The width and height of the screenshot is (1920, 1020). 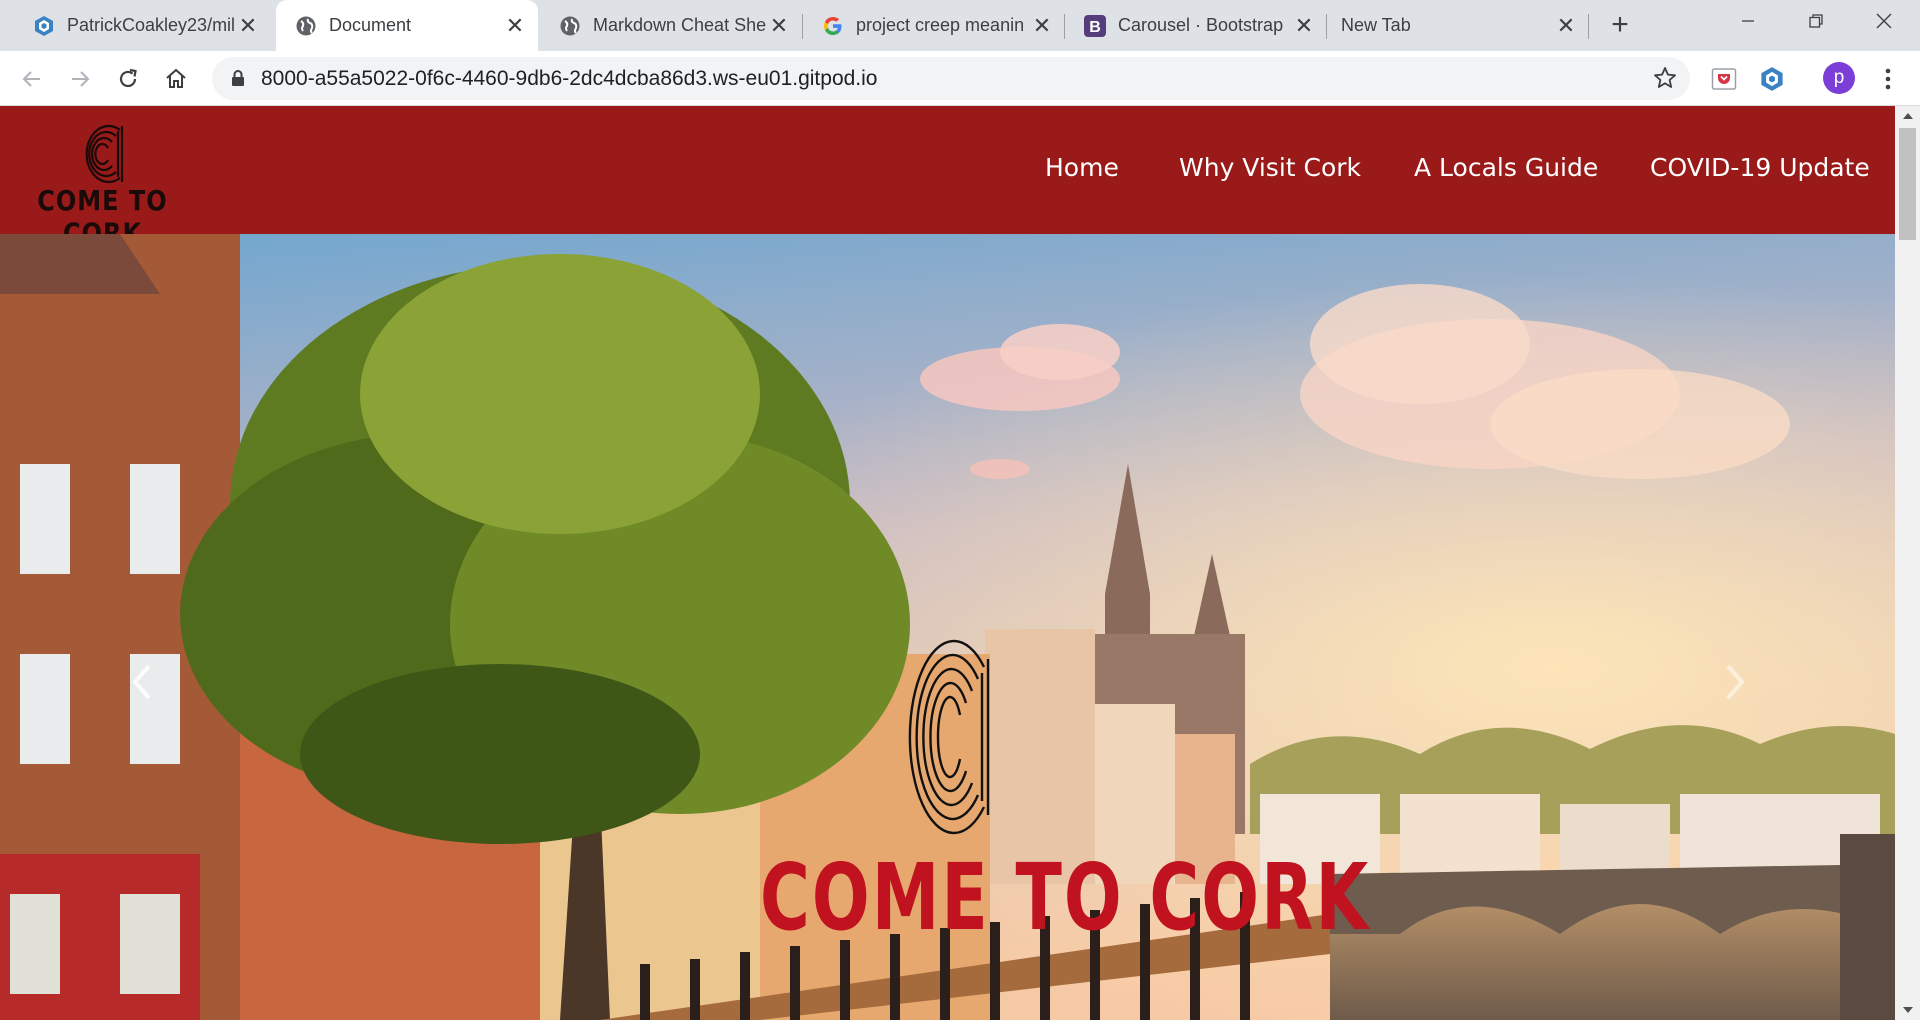 I want to click on hero-fingerprint-c-logo, so click(x=949, y=737).